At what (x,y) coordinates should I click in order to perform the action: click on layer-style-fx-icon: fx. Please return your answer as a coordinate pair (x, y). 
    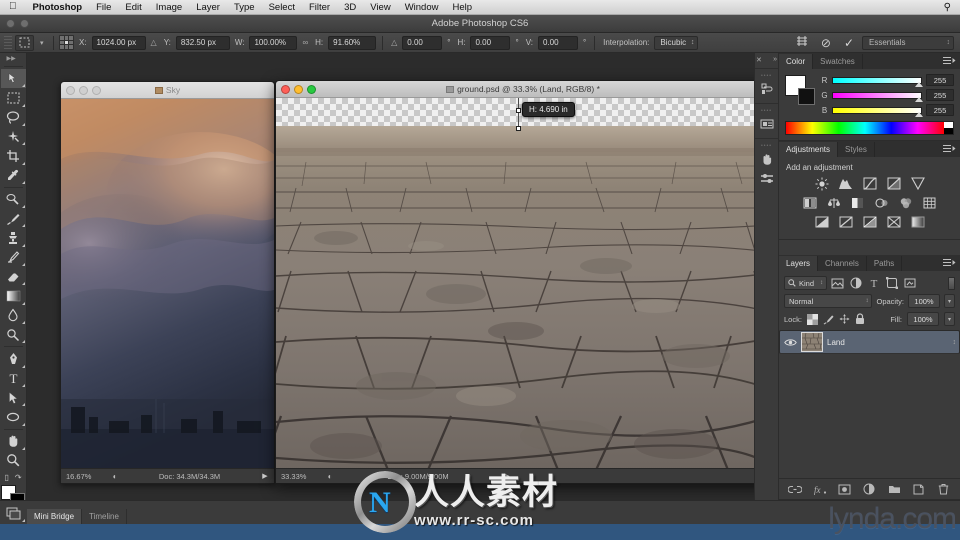
    Looking at the image, I should click on (820, 489).